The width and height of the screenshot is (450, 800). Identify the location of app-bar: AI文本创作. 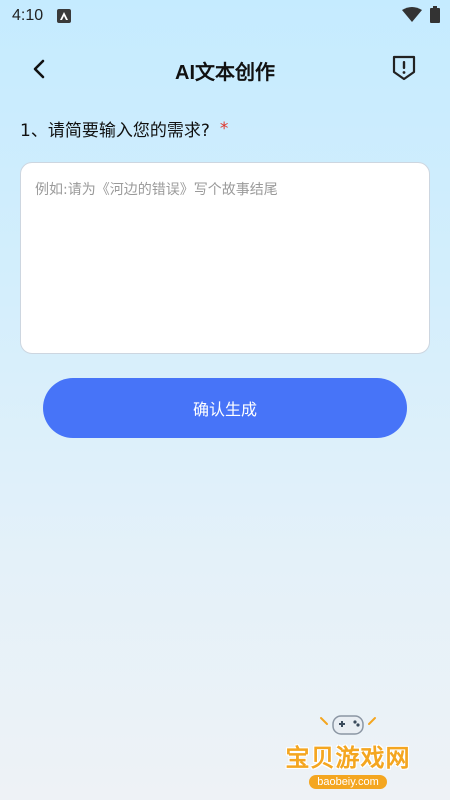
(225, 70).